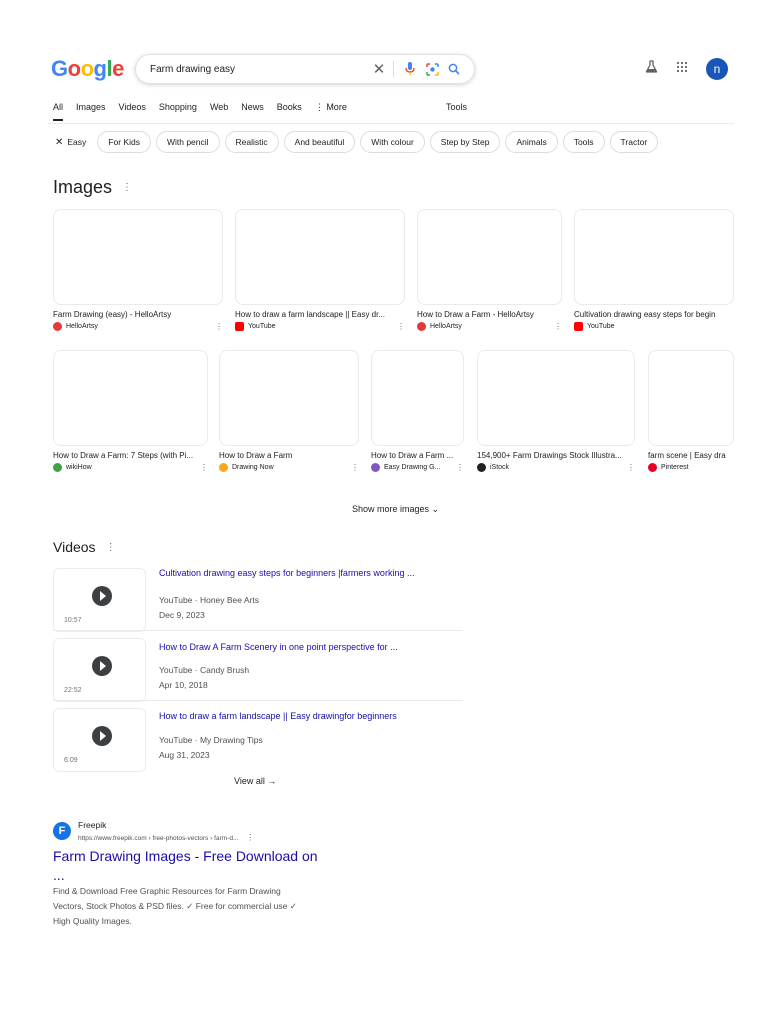 The image size is (768, 1024). Describe the element at coordinates (99, 740) in the screenshot. I see `video-thumbnail: 6:09` at that location.